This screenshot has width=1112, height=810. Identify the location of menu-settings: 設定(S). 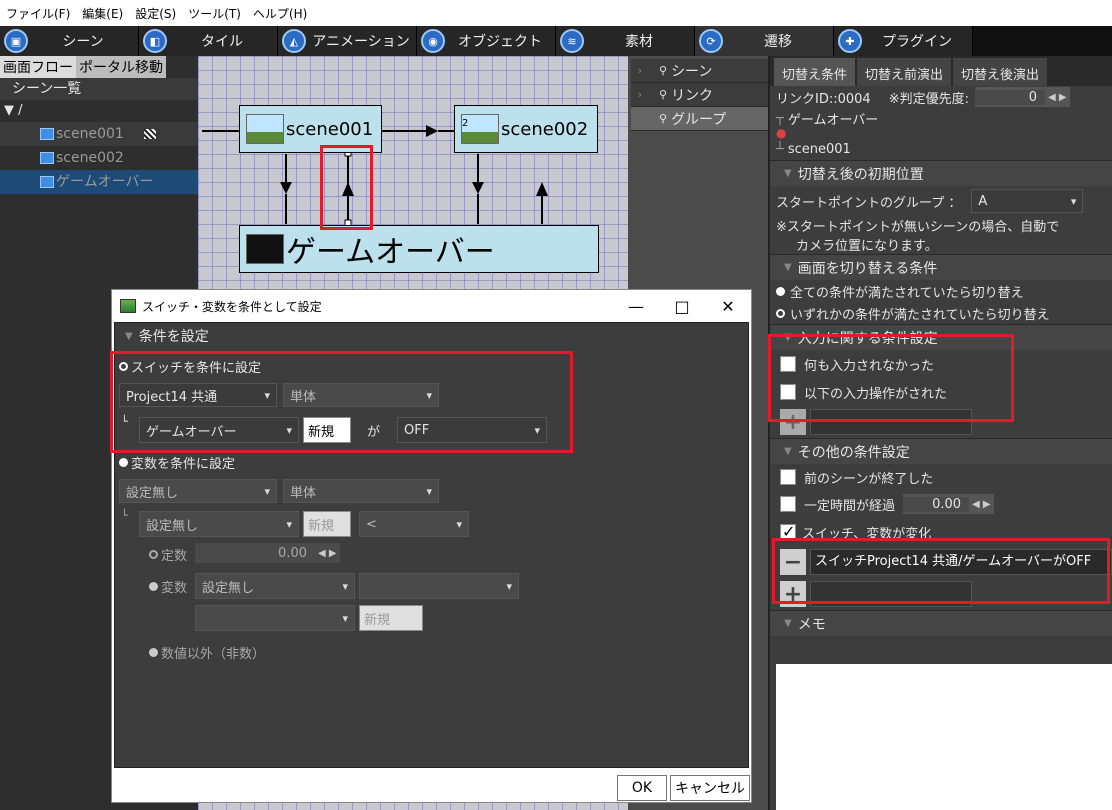
(155, 13).